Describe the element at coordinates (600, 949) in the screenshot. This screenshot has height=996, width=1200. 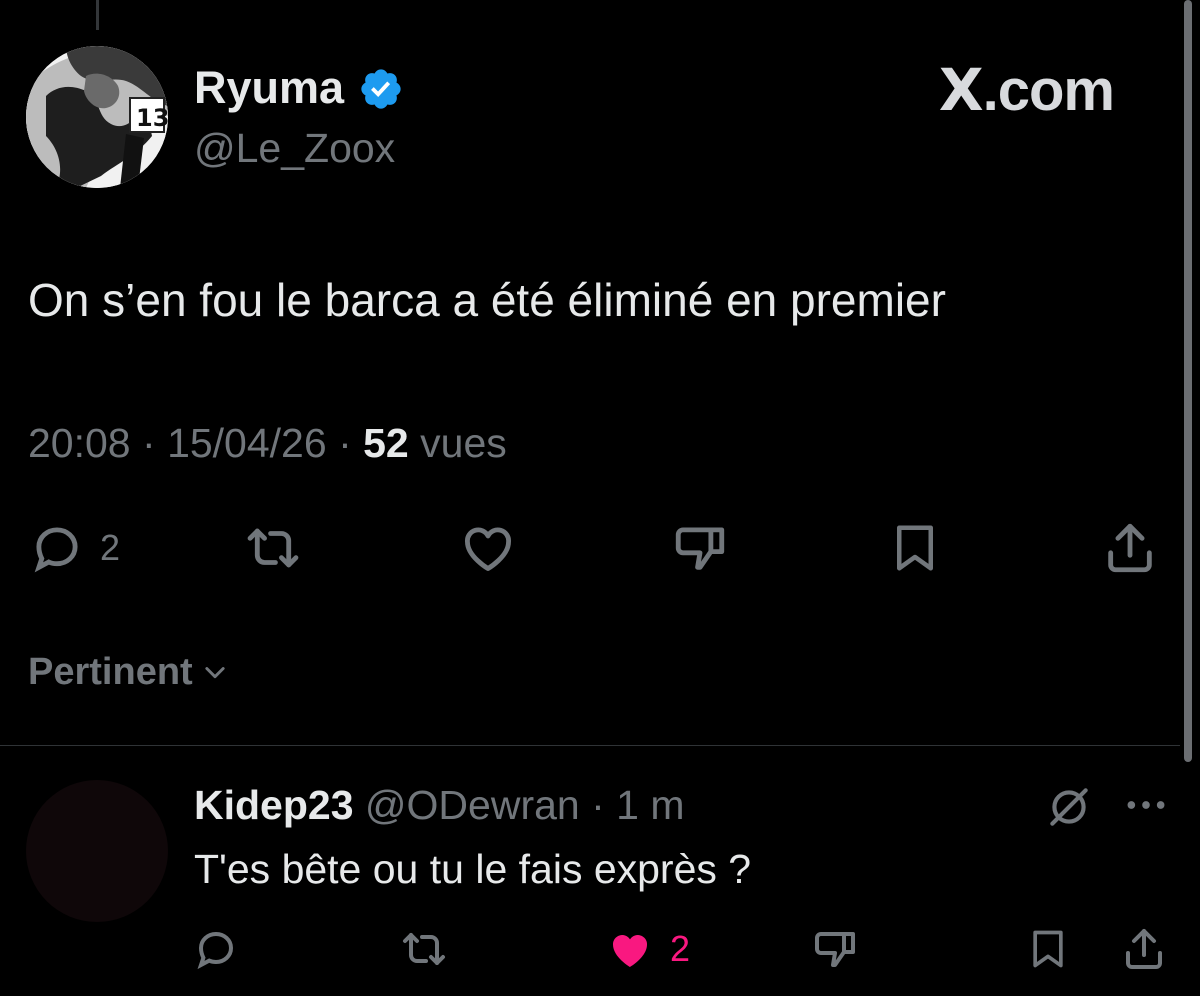
I see `reply-action-bar: 2` at that location.